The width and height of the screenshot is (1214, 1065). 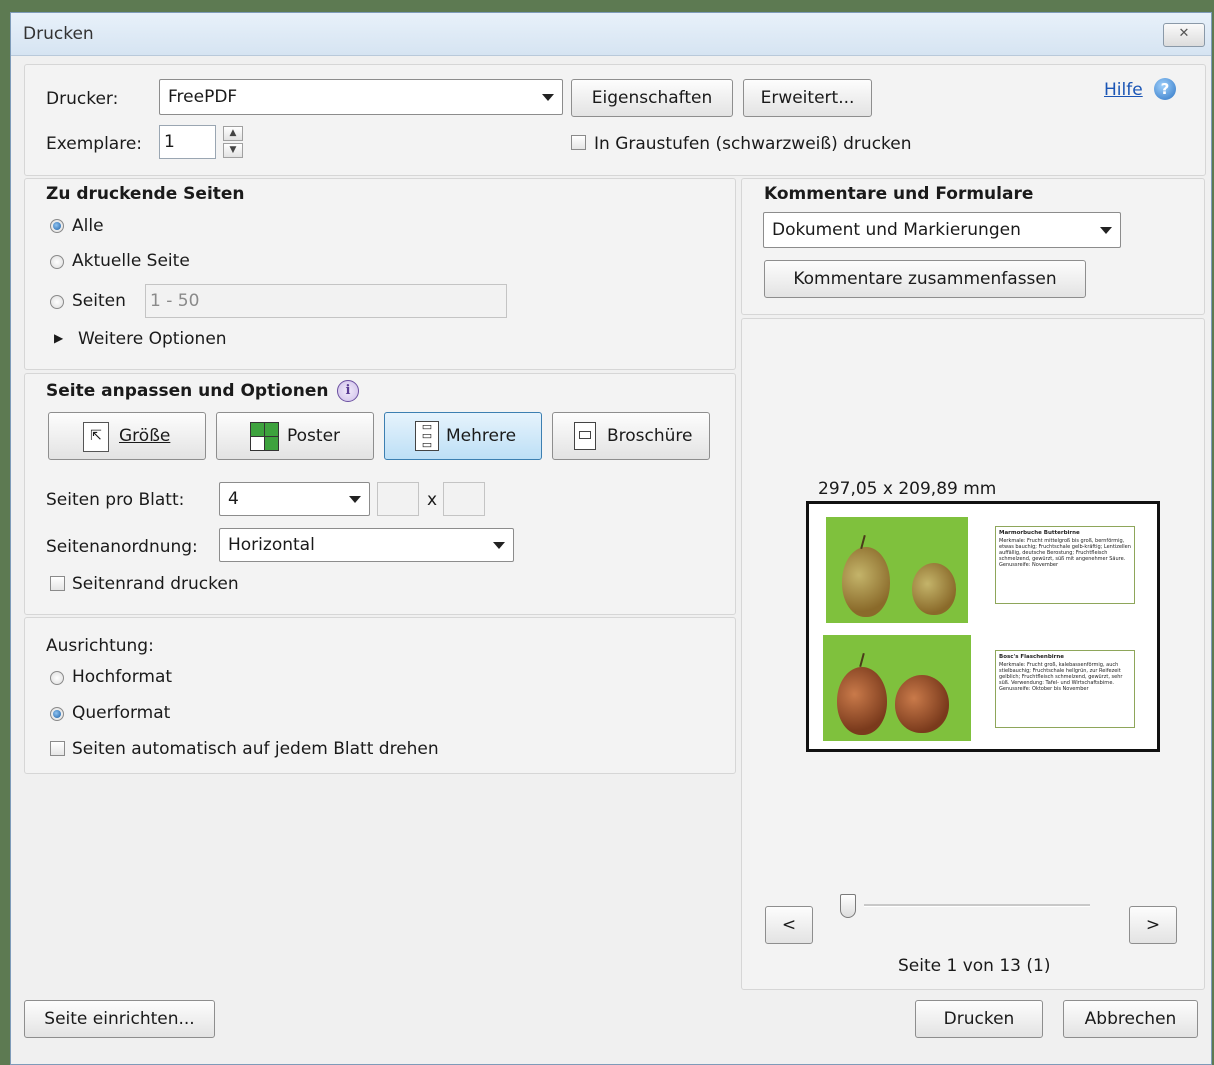 What do you see at coordinates (650, 436) in the screenshot?
I see `tab-booklet-label: Broschüre` at bounding box center [650, 436].